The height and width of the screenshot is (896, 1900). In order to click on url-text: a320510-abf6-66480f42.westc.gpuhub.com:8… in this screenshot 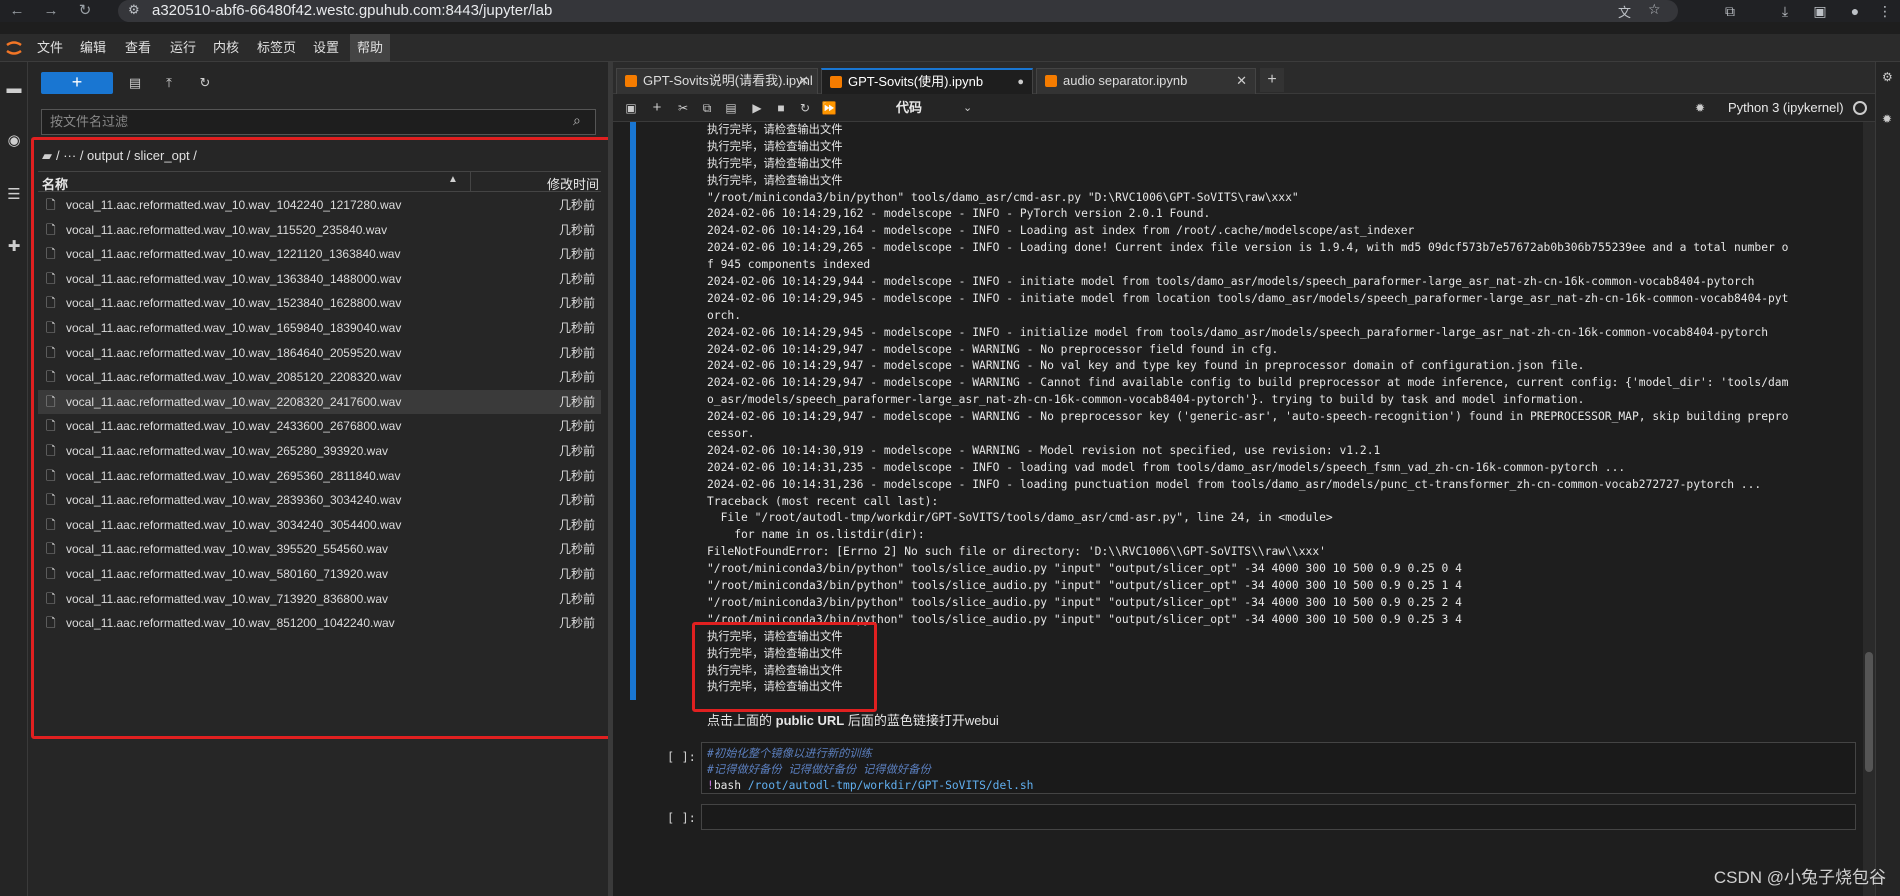, I will do `click(352, 11)`.